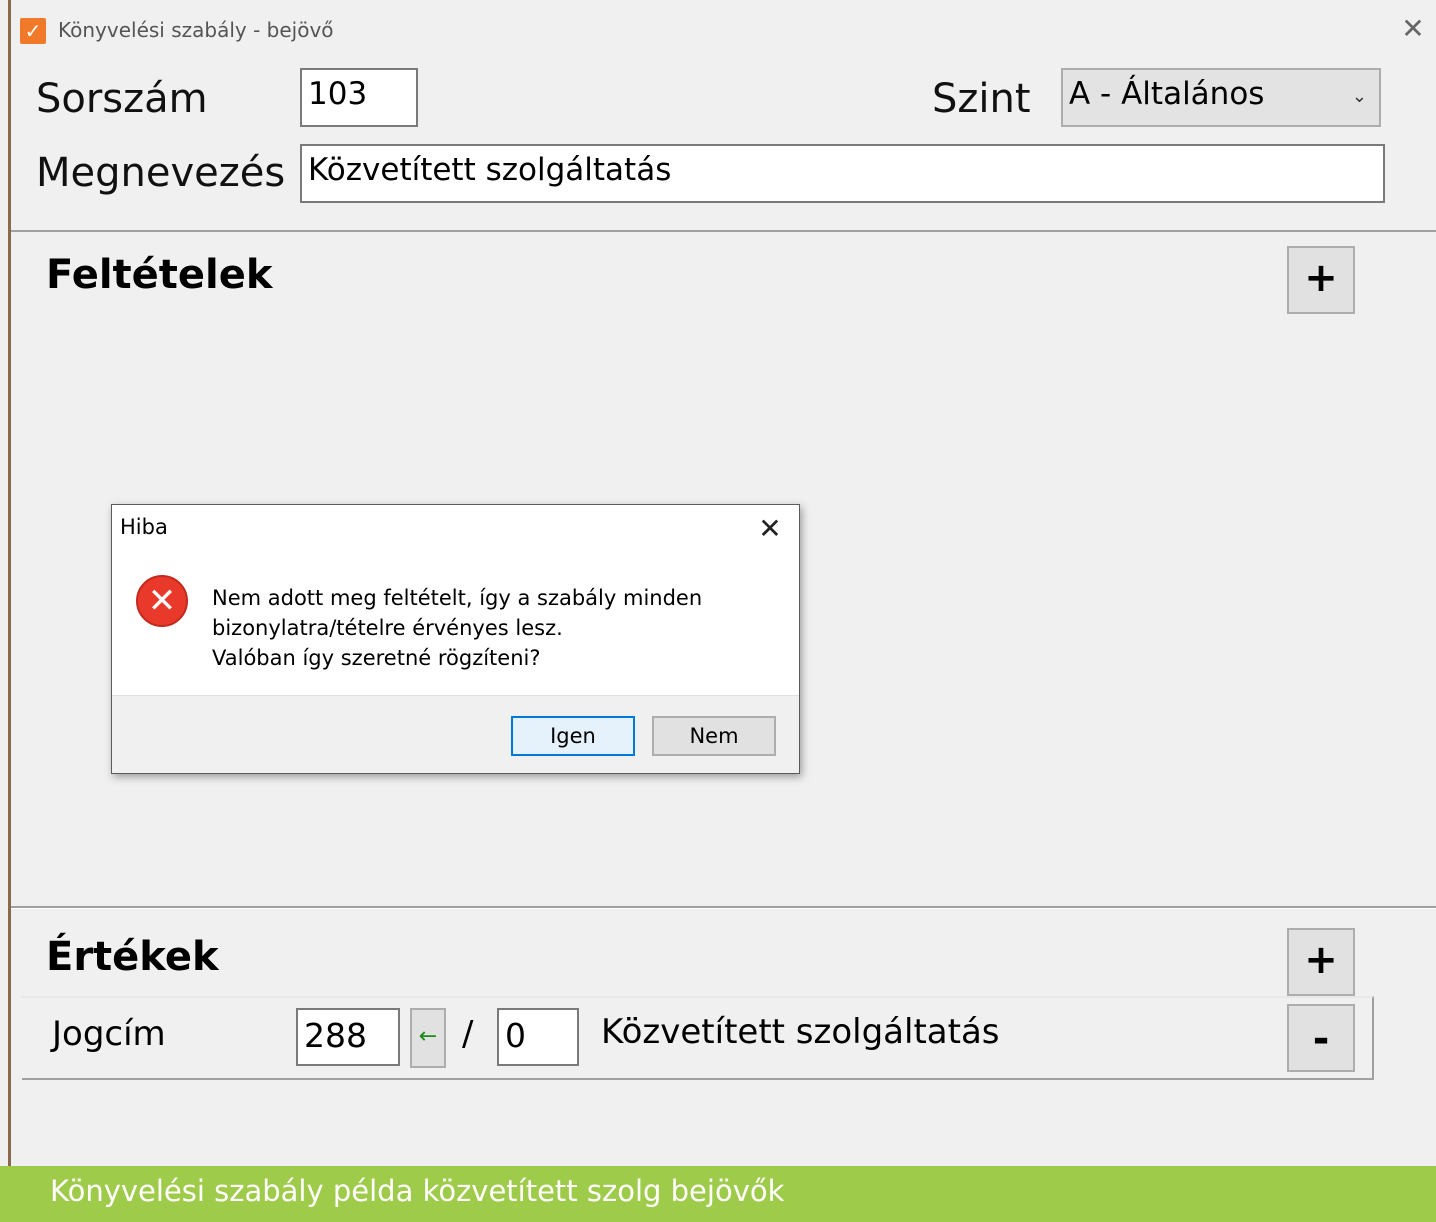  What do you see at coordinates (1413, 29) in the screenshot?
I see `close-icon: ✕` at bounding box center [1413, 29].